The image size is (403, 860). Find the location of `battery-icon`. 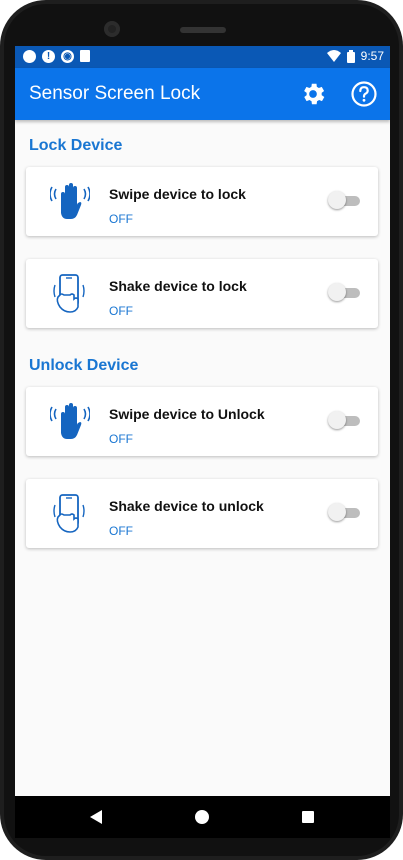

battery-icon is located at coordinates (350, 56).